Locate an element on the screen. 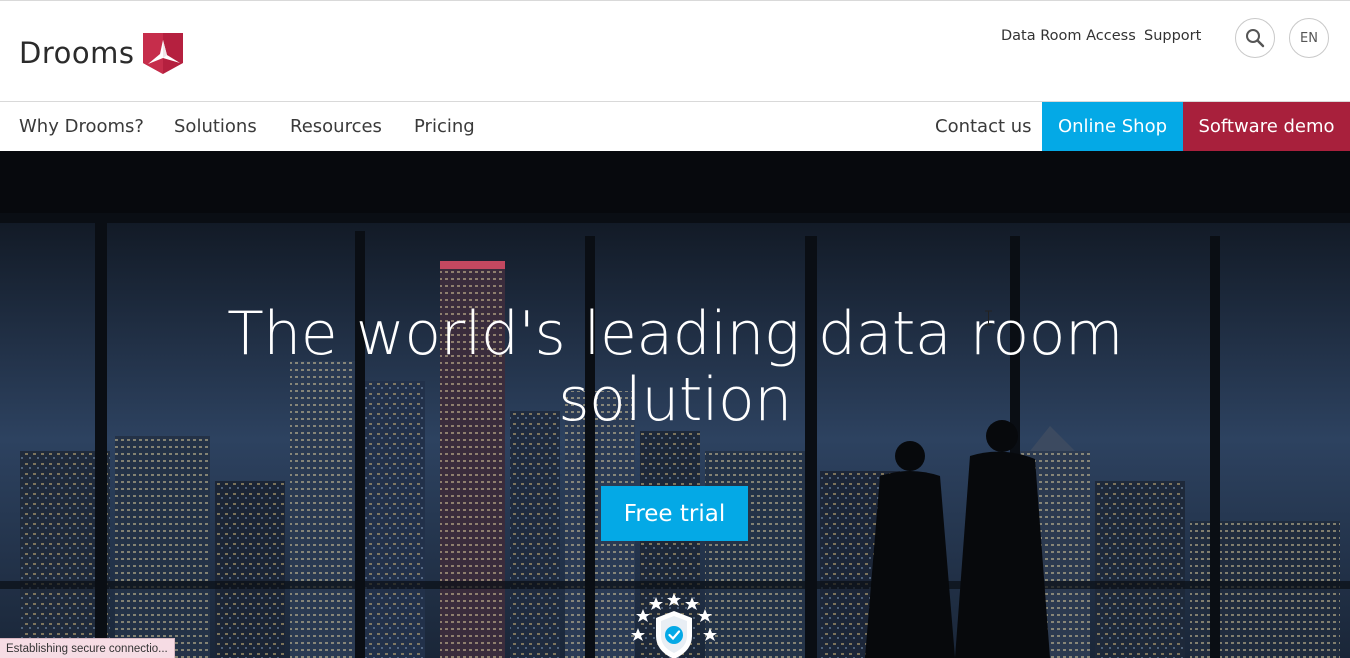 The image size is (1350, 658). logo-text: Drooms is located at coordinates (77, 53).